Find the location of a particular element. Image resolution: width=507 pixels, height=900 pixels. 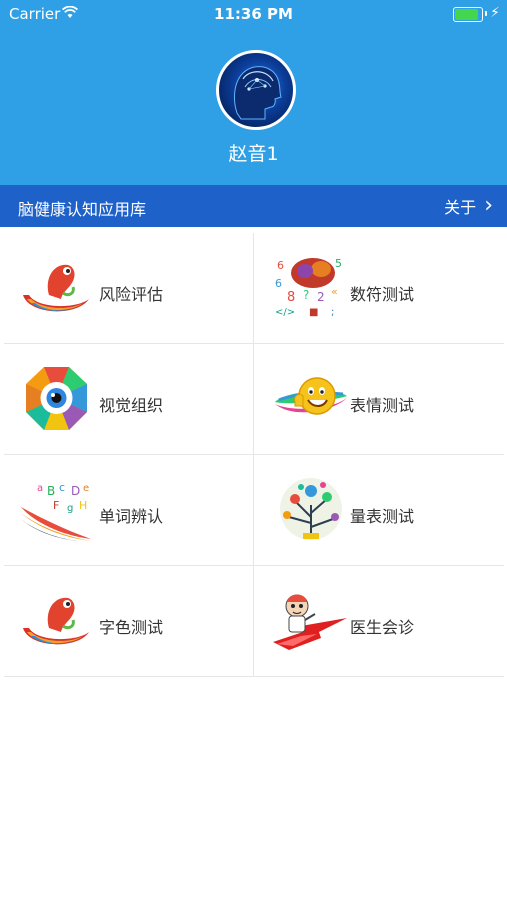

brain-numbers-icon: 6 5 6 8 ? 2 « </> ■ ; is located at coordinates (308, 287).